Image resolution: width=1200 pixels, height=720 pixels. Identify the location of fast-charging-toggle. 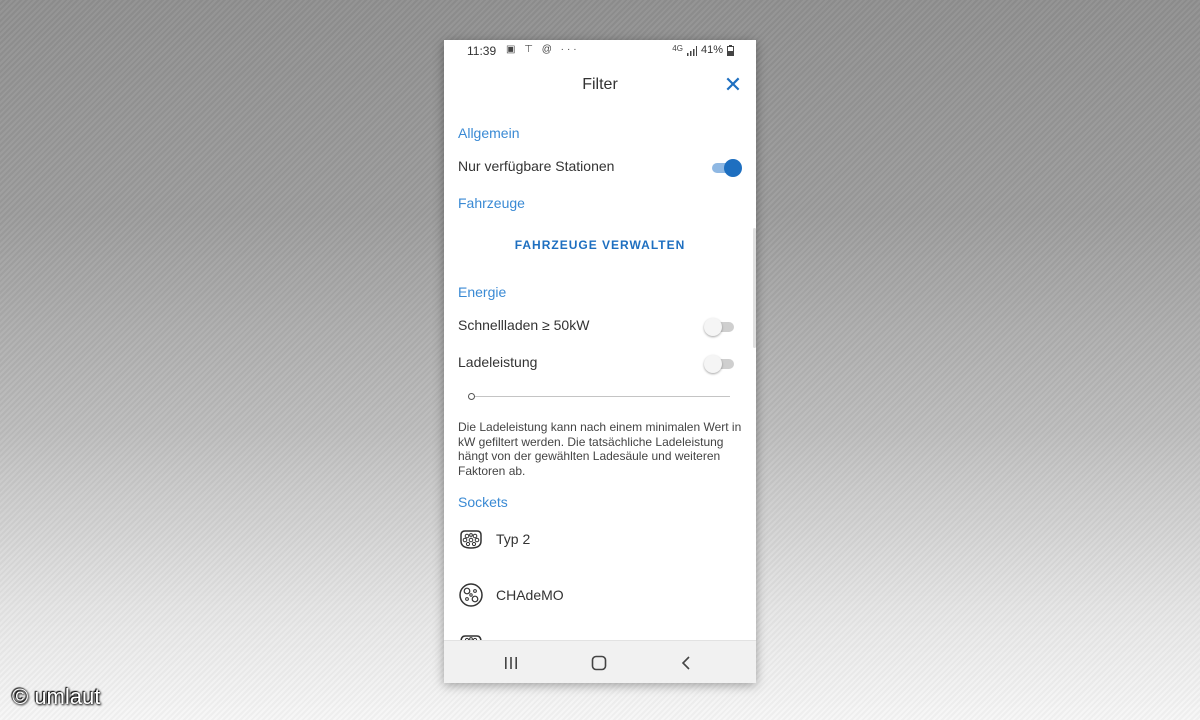
(720, 326).